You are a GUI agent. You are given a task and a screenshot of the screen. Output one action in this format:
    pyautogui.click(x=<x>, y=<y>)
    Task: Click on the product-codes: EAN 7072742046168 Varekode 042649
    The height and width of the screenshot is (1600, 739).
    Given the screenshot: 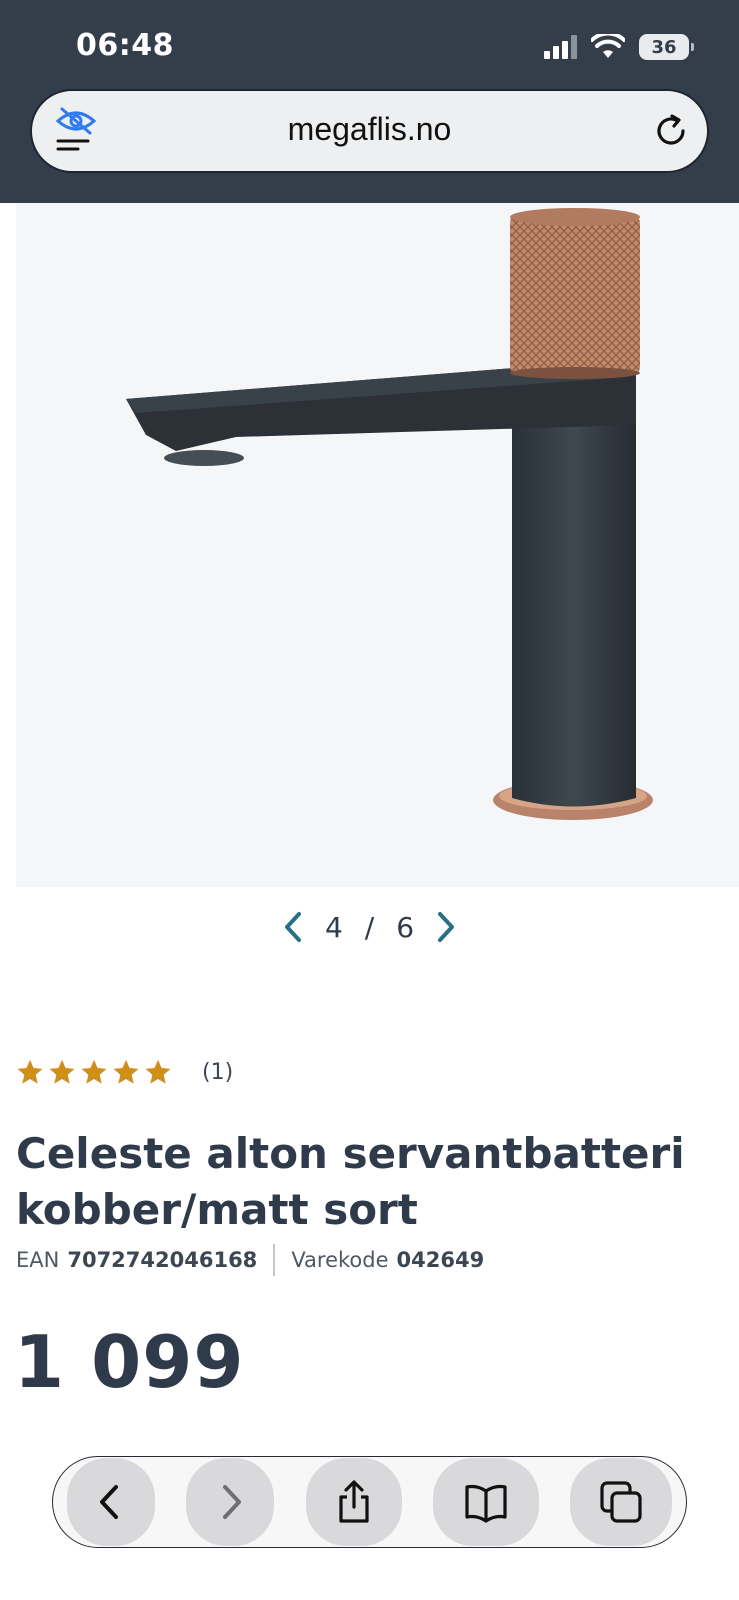 What is the action you would take?
    pyautogui.click(x=250, y=1260)
    